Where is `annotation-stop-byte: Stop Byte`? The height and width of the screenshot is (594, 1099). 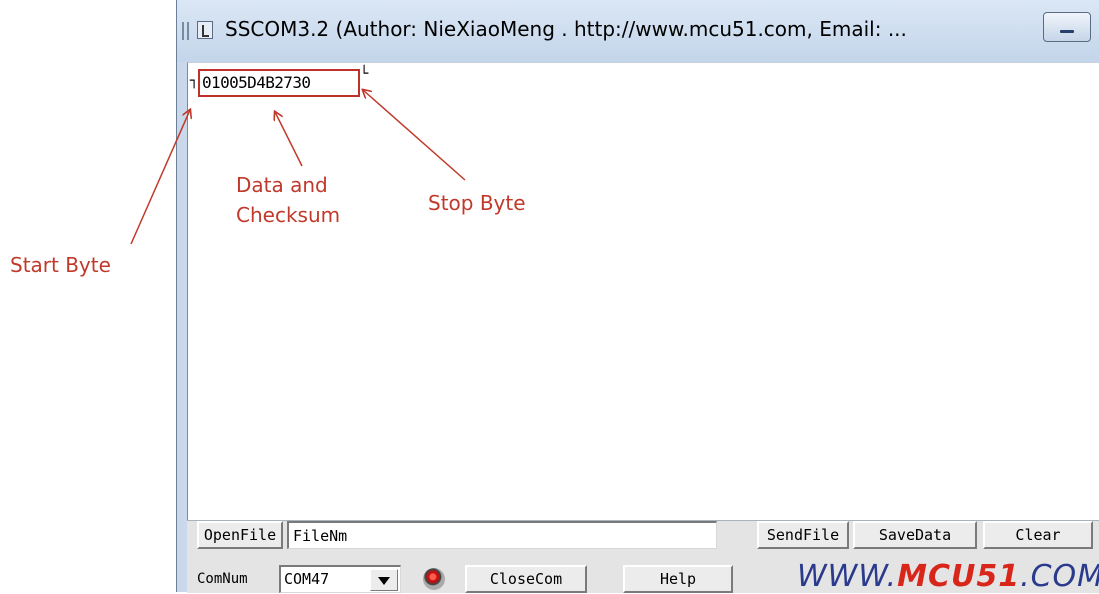
annotation-stop-byte: Stop Byte is located at coordinates (477, 203).